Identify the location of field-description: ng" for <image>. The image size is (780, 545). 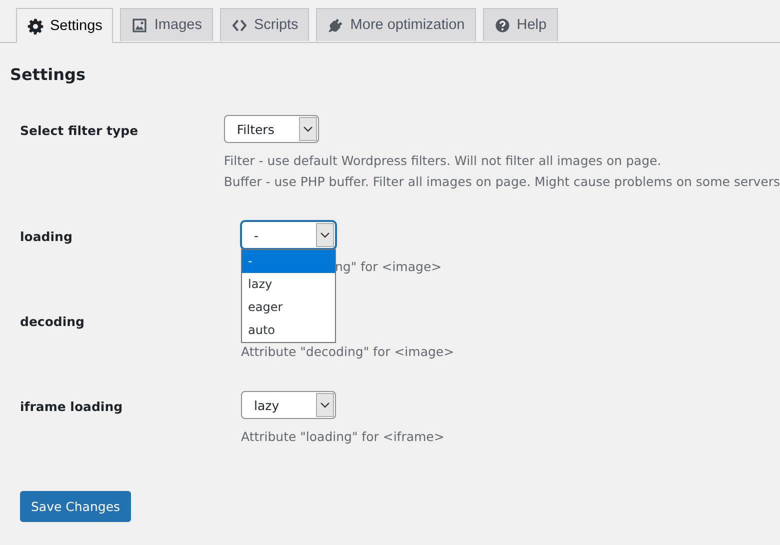
(388, 266).